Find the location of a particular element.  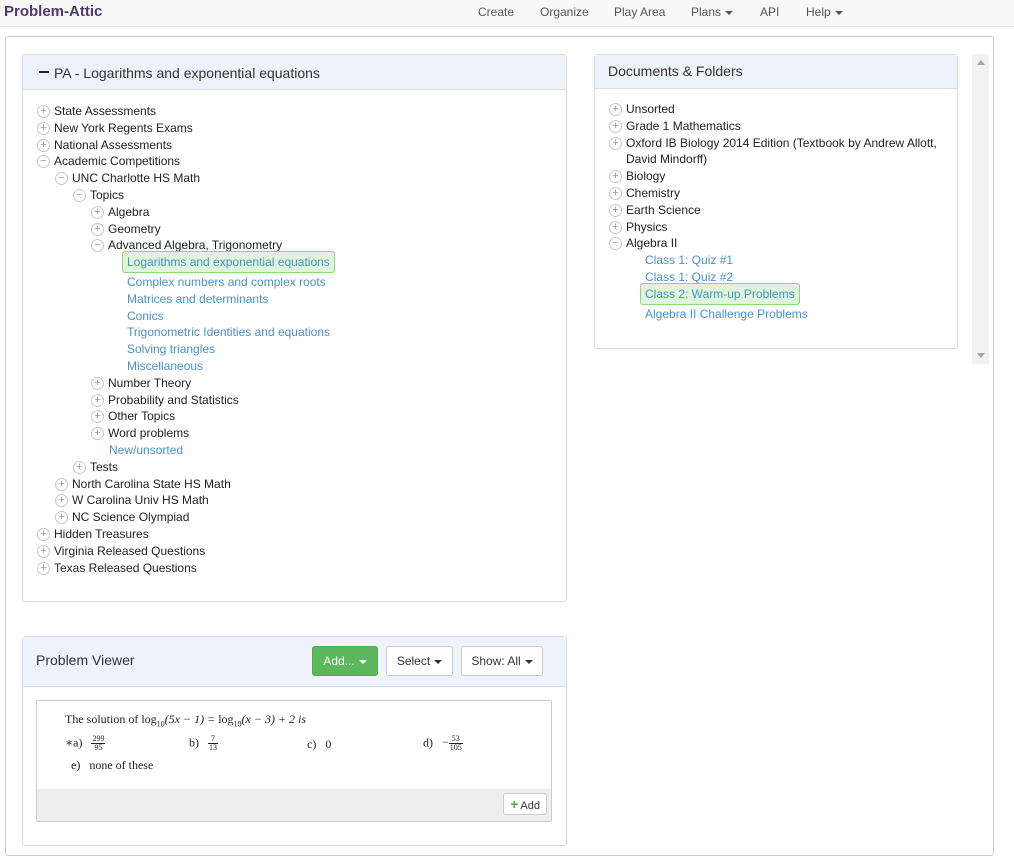

collapse-minus-icon is located at coordinates (44, 72).